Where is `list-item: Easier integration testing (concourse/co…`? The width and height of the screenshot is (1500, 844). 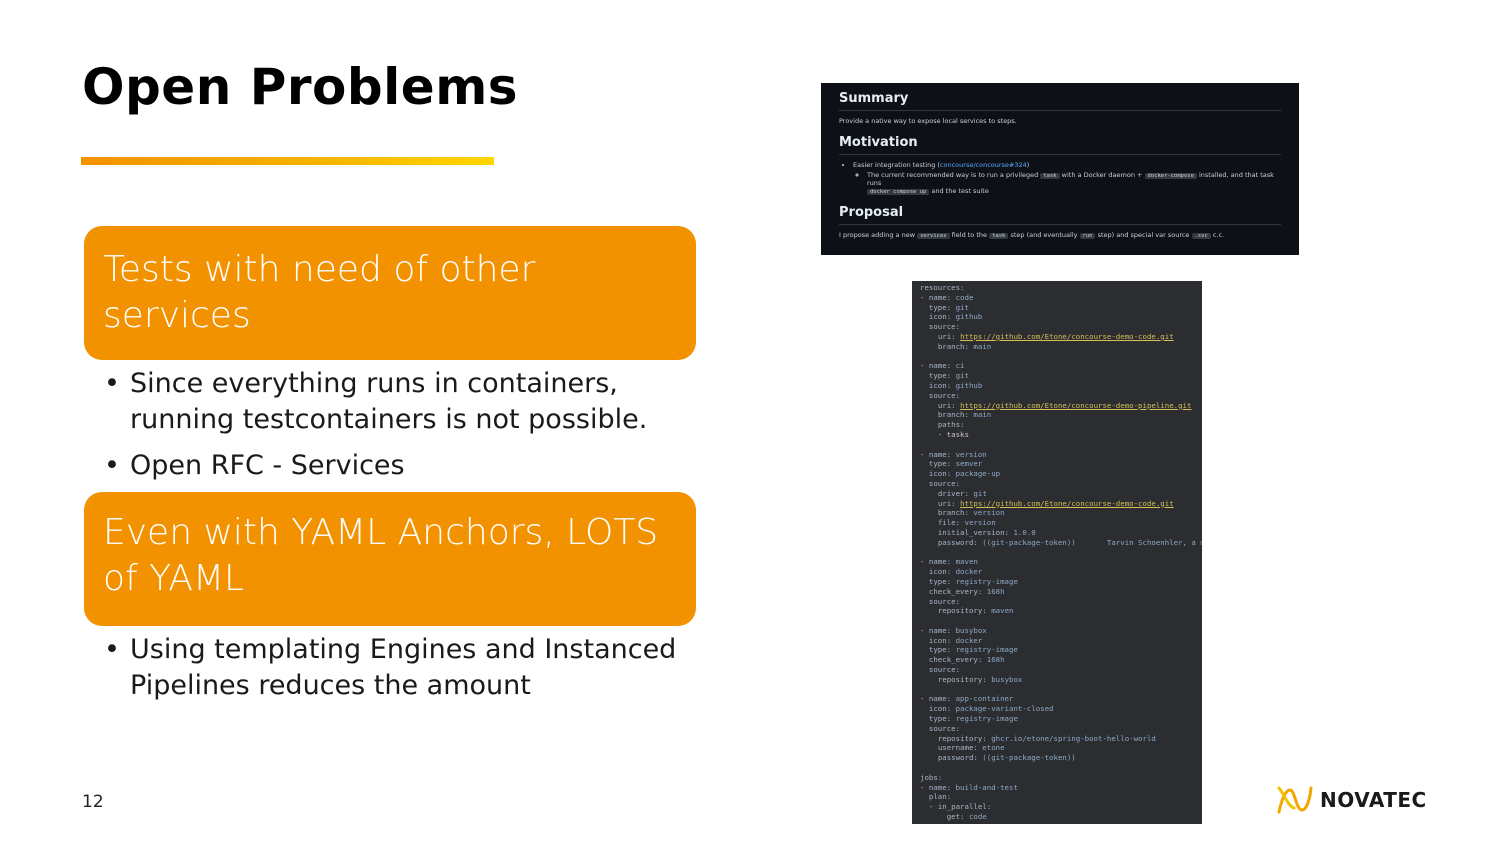
list-item: Easier integration testing (concourse/co… is located at coordinates (1067, 178).